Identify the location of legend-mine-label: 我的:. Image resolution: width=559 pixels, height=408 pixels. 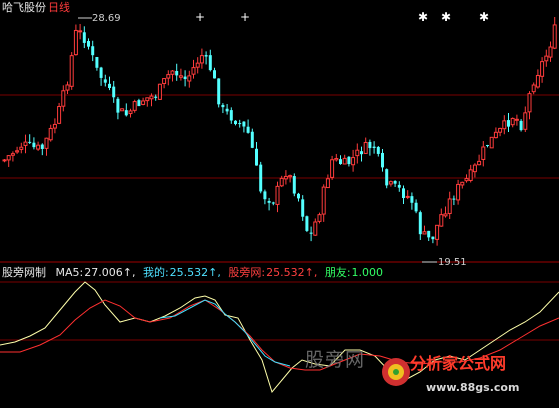
(155, 272).